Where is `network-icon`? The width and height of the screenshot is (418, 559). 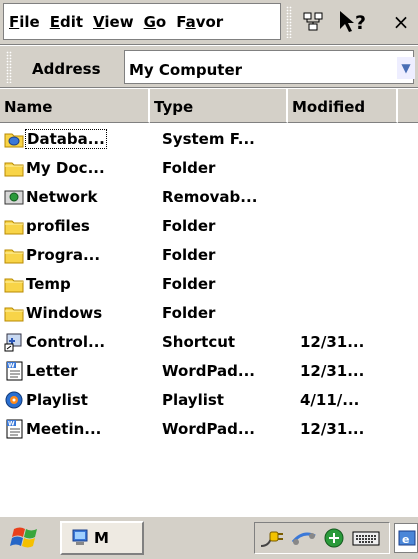 network-icon is located at coordinates (313, 22).